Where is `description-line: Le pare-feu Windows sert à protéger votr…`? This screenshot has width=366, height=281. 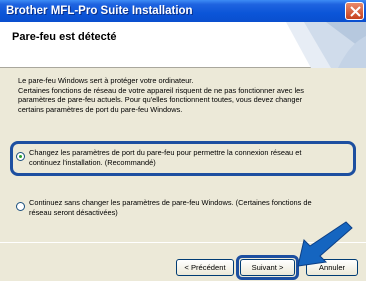 description-line: Le pare-feu Windows sert à protéger votr… is located at coordinates (106, 80).